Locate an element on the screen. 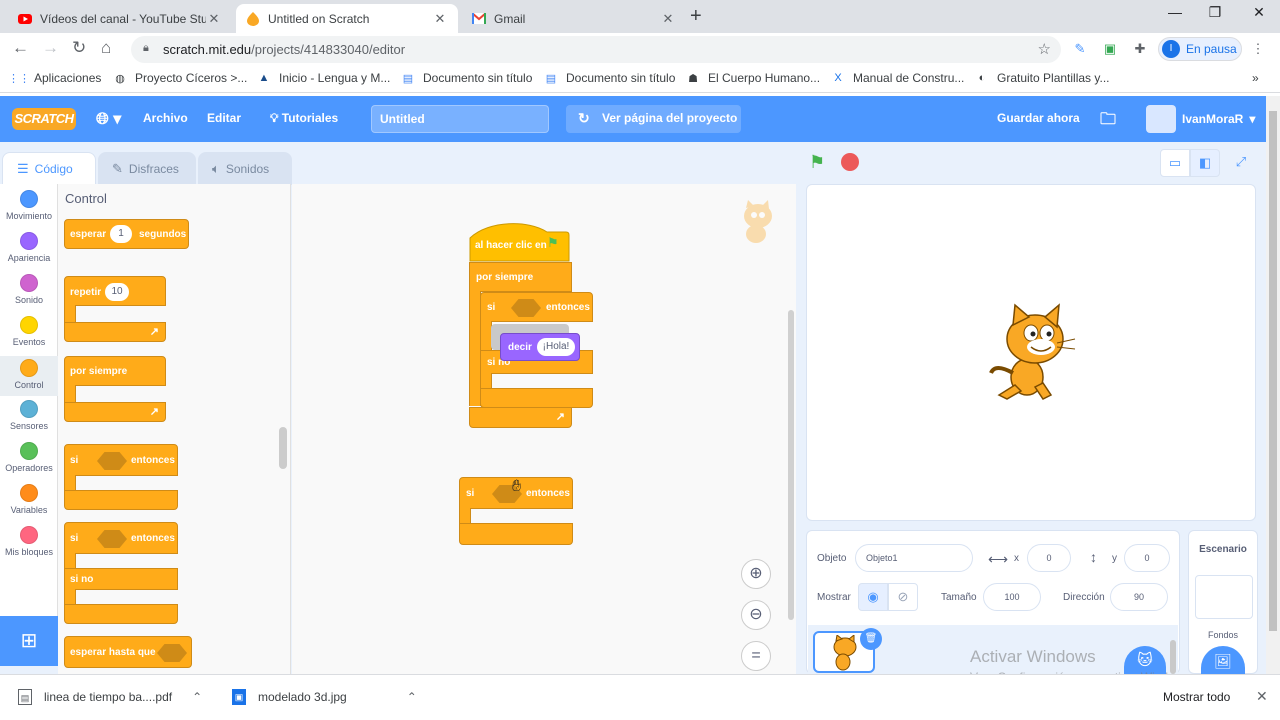  back-icon: ← is located at coordinates (20, 48).